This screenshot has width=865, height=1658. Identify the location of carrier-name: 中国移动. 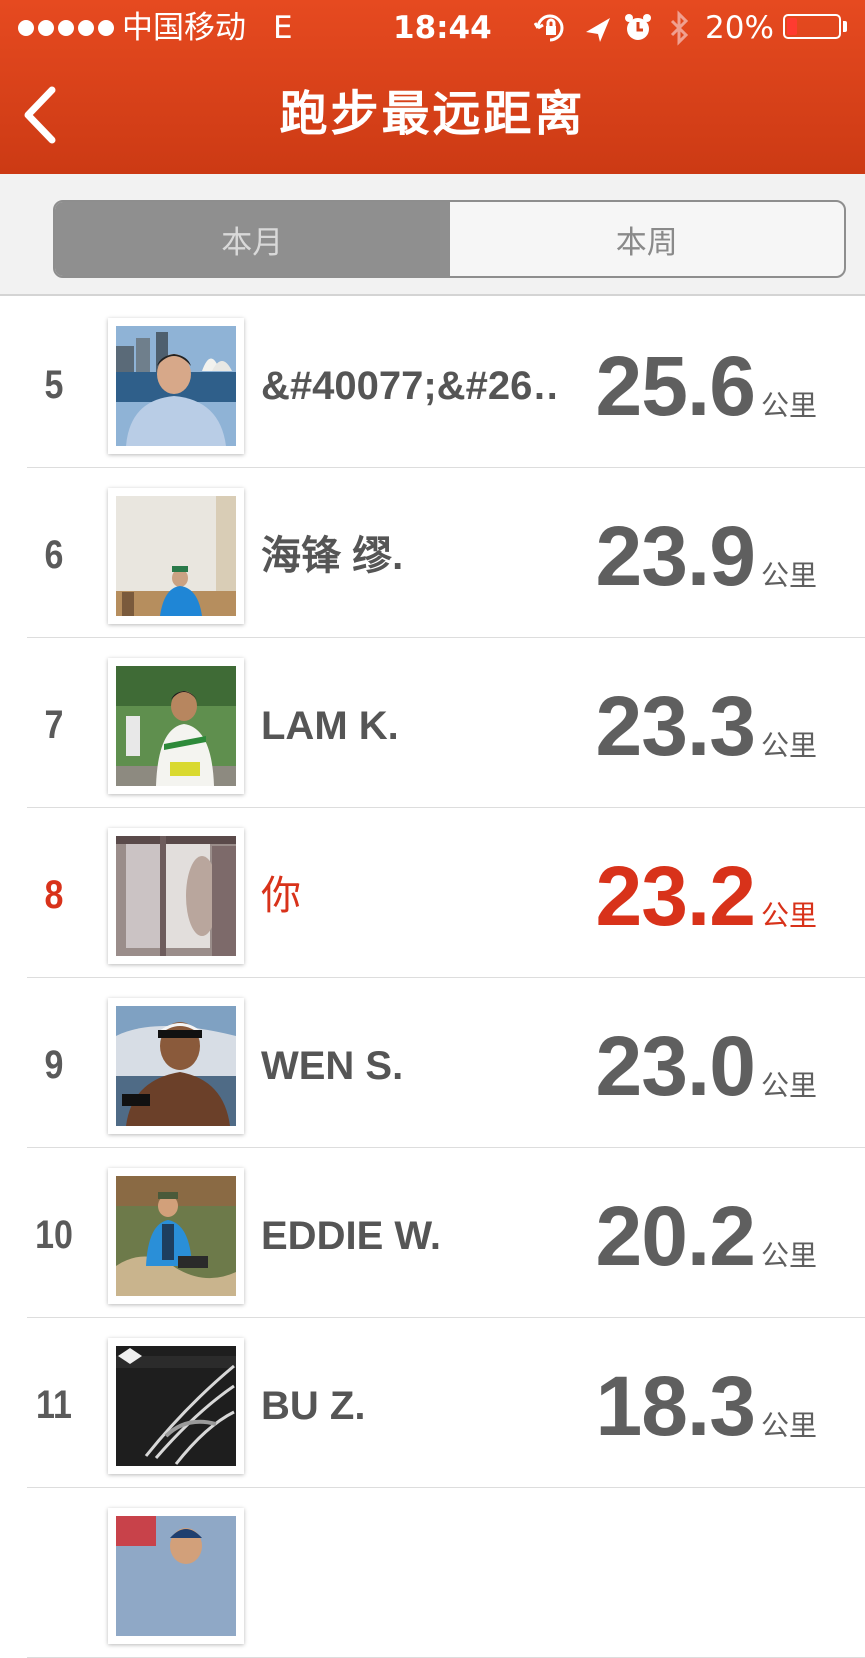
(184, 28).